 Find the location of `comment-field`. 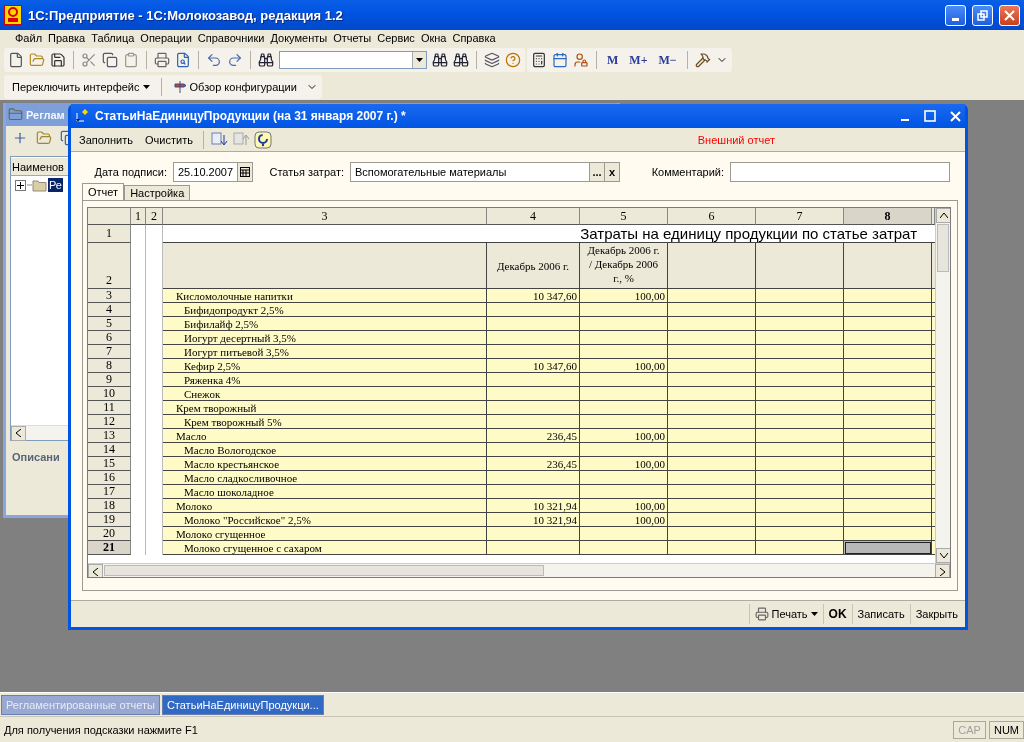

comment-field is located at coordinates (840, 171).